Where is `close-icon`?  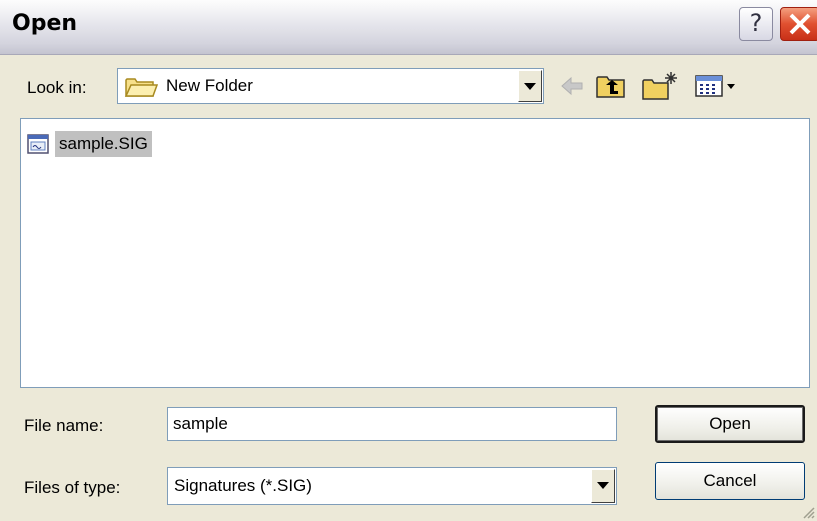
close-icon is located at coordinates (800, 24).